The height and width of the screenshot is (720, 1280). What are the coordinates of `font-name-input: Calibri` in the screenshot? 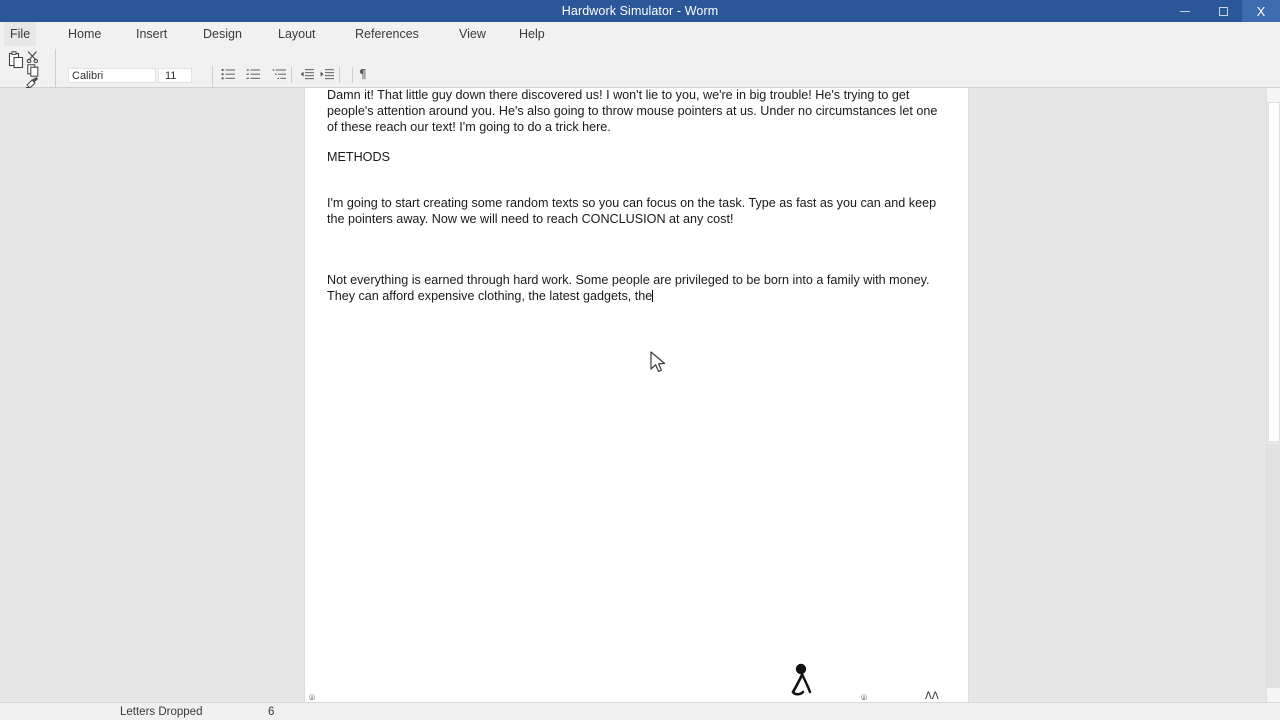 It's located at (112, 75).